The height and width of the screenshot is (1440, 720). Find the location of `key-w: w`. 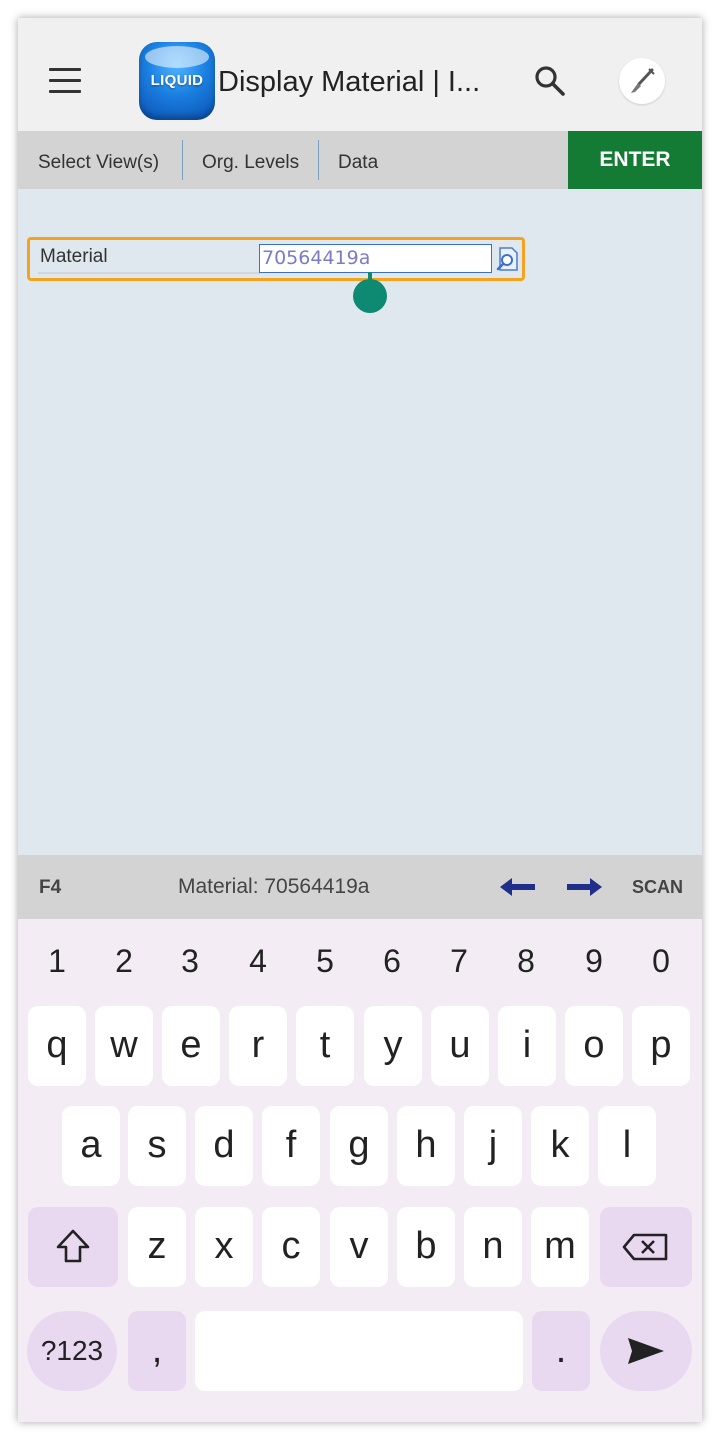

key-w: w is located at coordinates (124, 1046).